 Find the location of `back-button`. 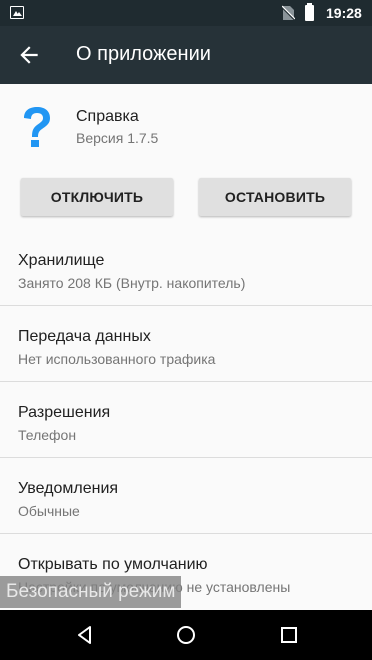

back-button is located at coordinates (29, 55).